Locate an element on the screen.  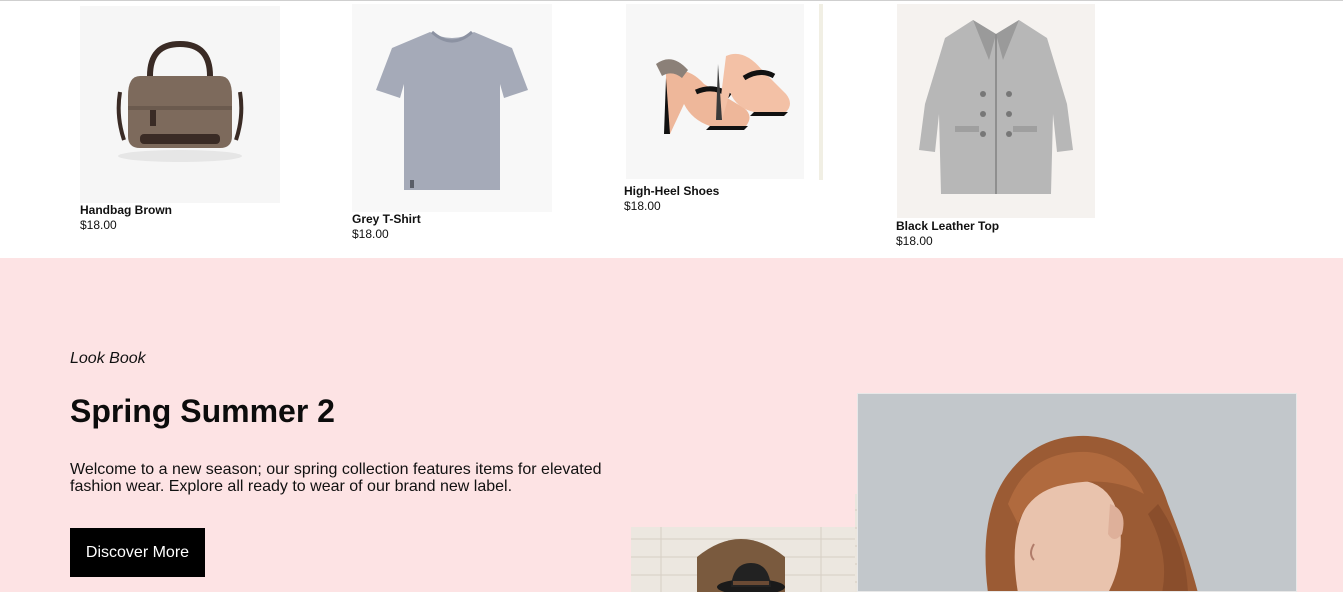
product-card: High-Heel Shoes $18.00 is located at coordinates (724, 110).